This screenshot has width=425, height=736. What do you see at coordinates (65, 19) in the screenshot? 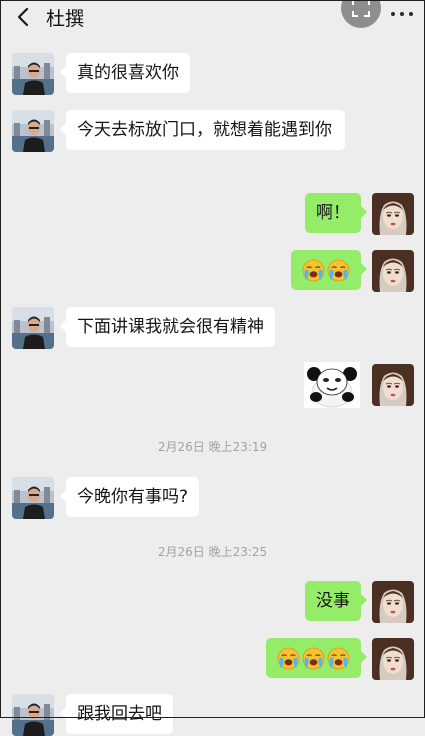
I see `chat-title: 杜撰` at bounding box center [65, 19].